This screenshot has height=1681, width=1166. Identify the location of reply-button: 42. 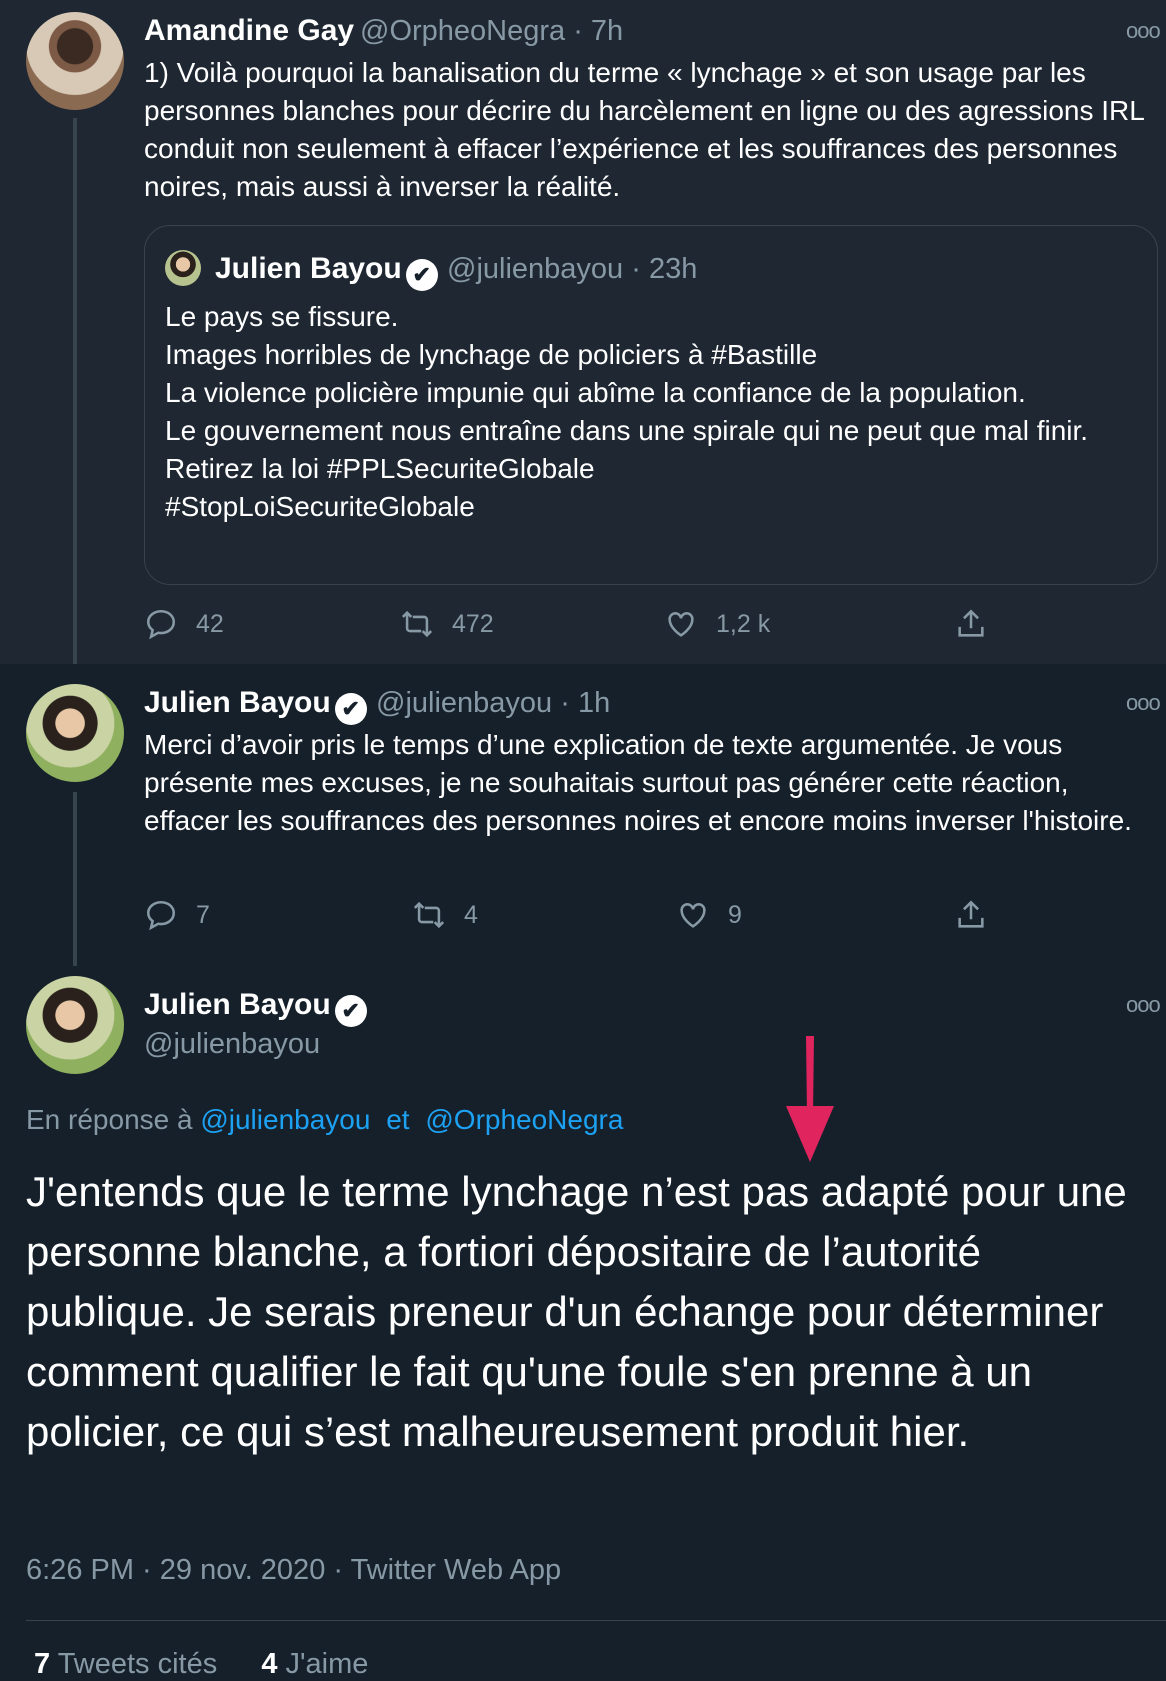
(184, 624).